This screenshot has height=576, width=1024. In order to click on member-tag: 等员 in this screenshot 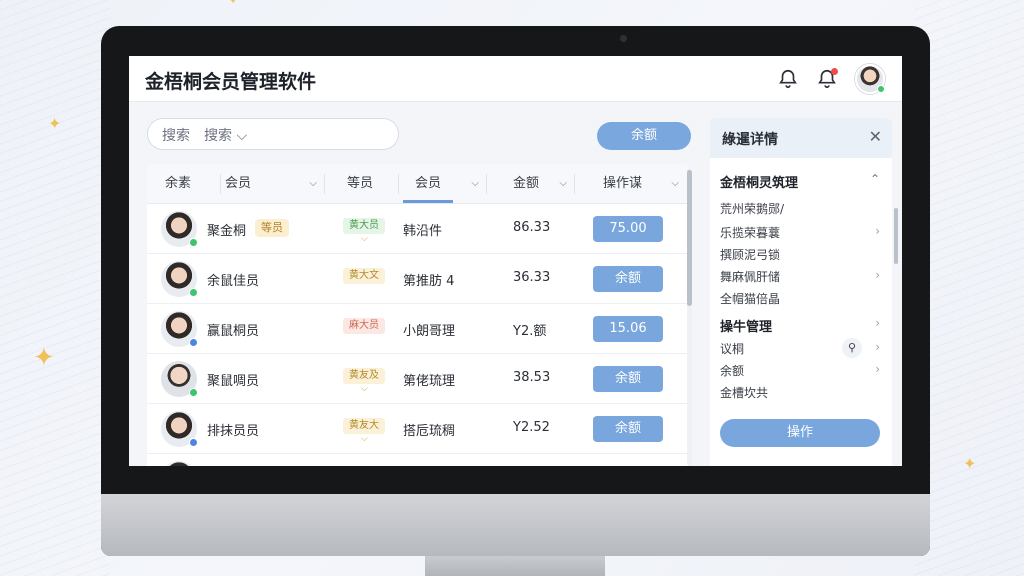, I will do `click(272, 228)`.